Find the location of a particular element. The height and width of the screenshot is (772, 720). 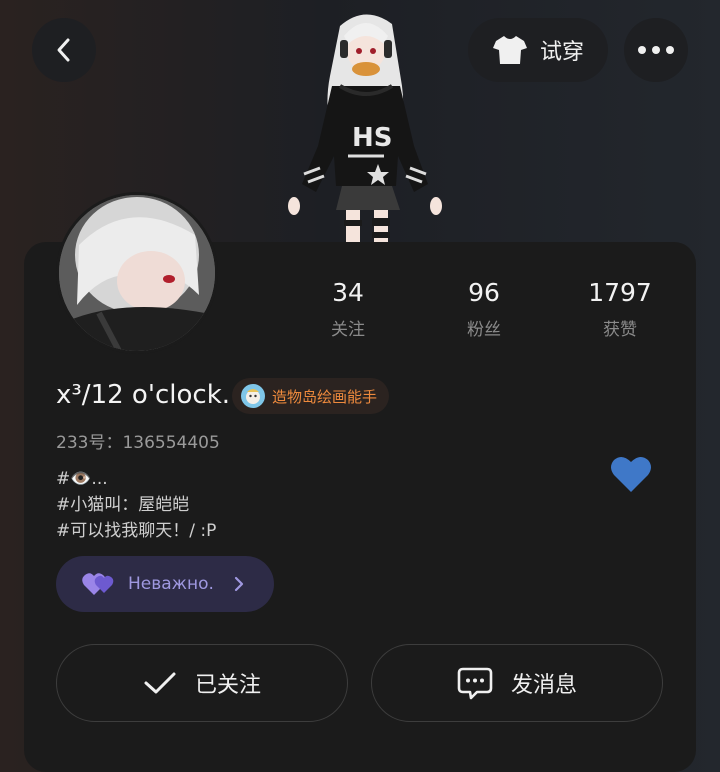

mood-label: Неважно. is located at coordinates (171, 584).